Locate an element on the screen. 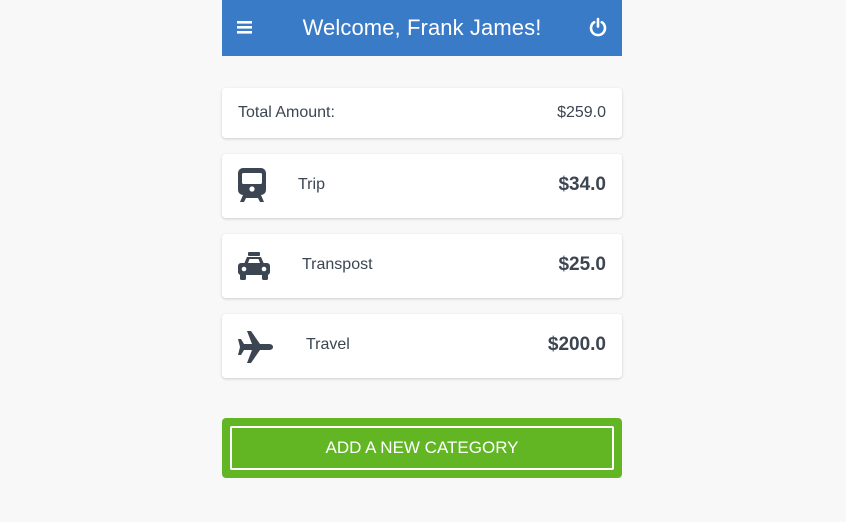  app-header: Welcome, Frank James! is located at coordinates (422, 28).